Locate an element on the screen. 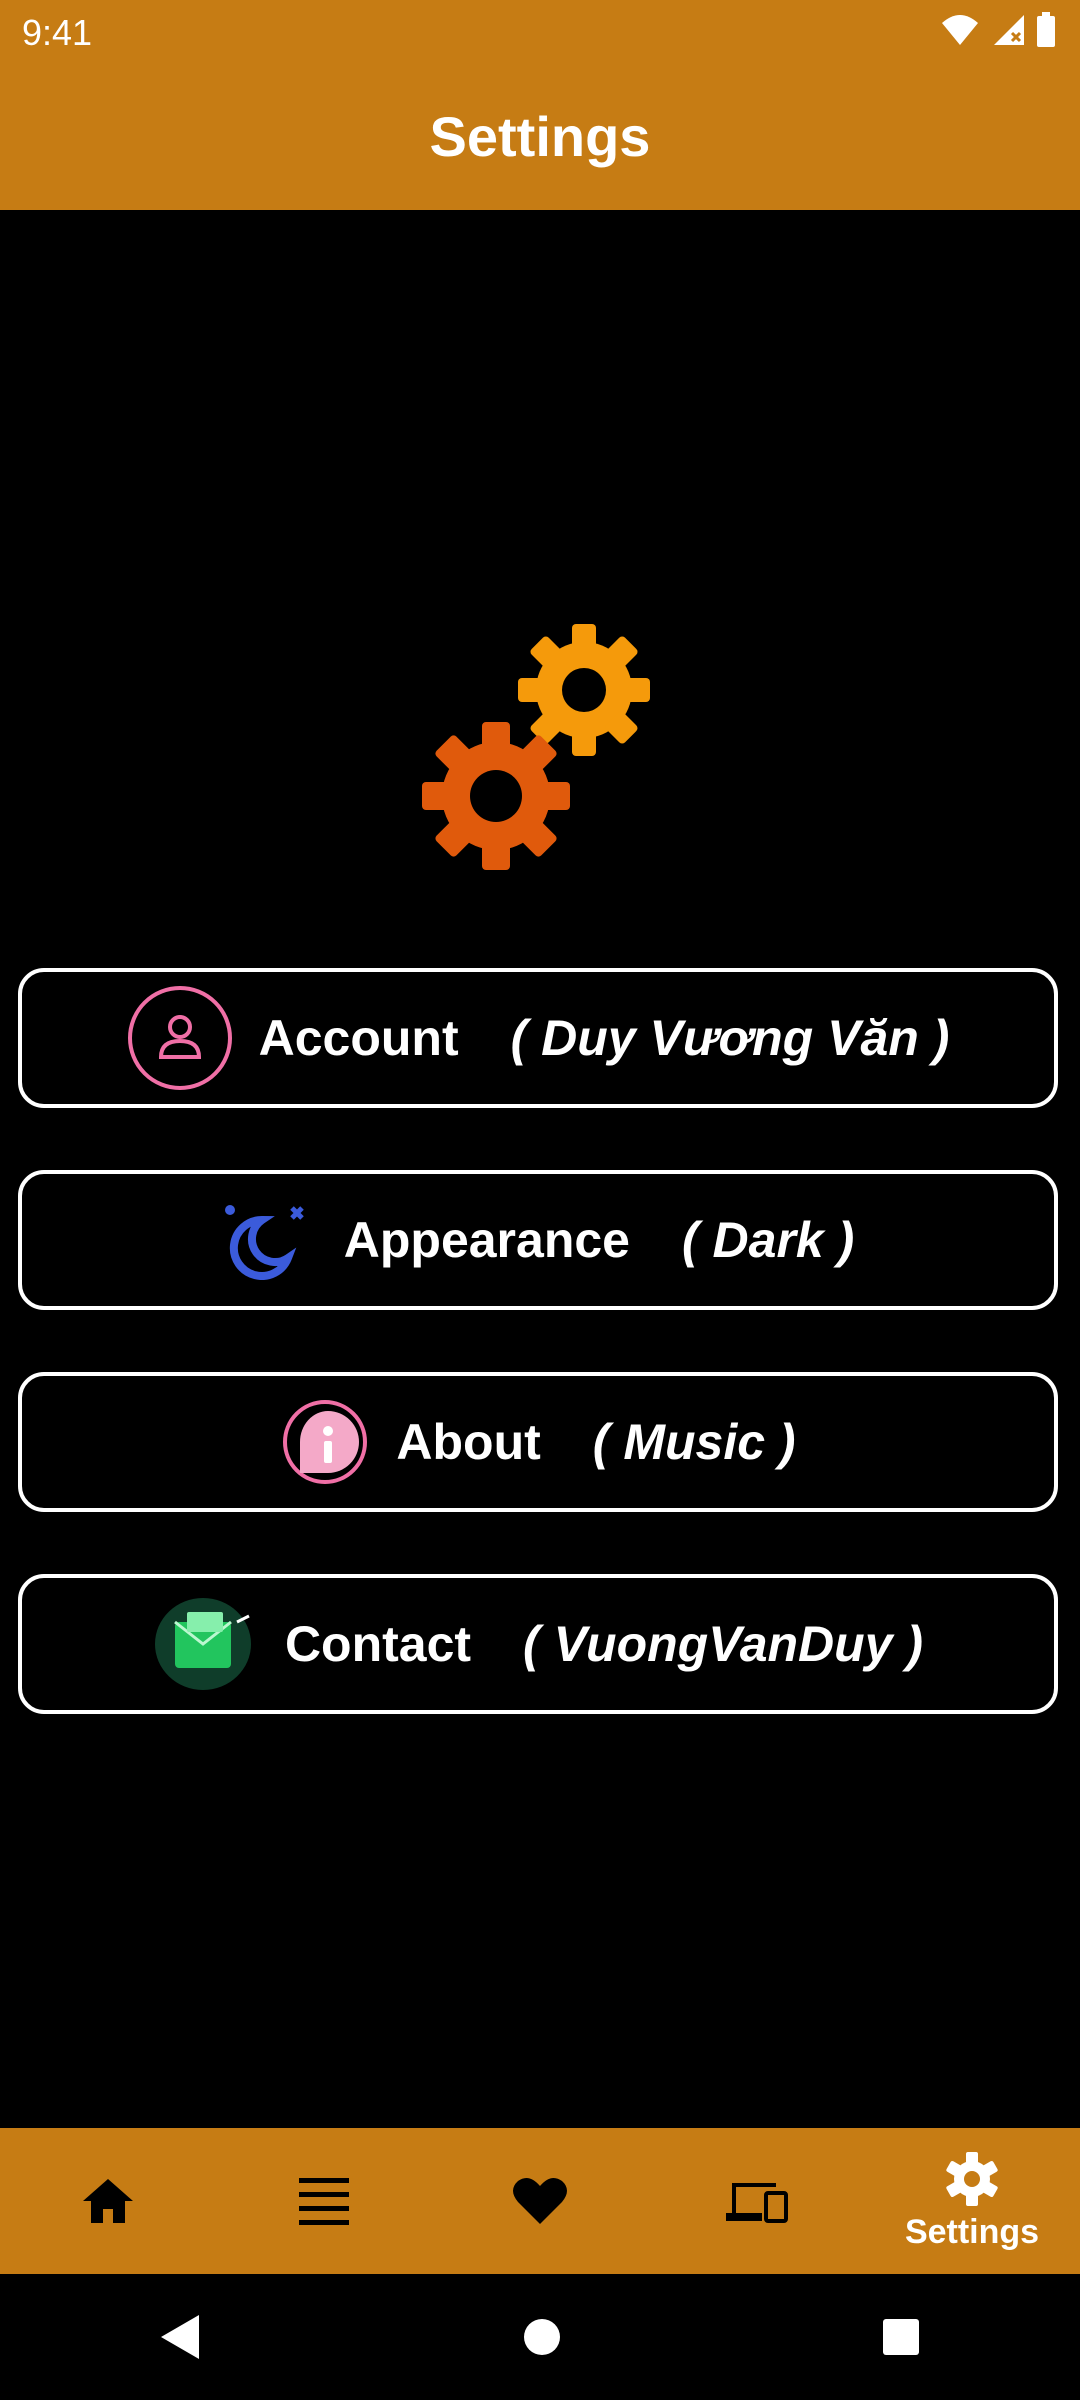 The image size is (1080, 2400). status-icons is located at coordinates (998, 30).